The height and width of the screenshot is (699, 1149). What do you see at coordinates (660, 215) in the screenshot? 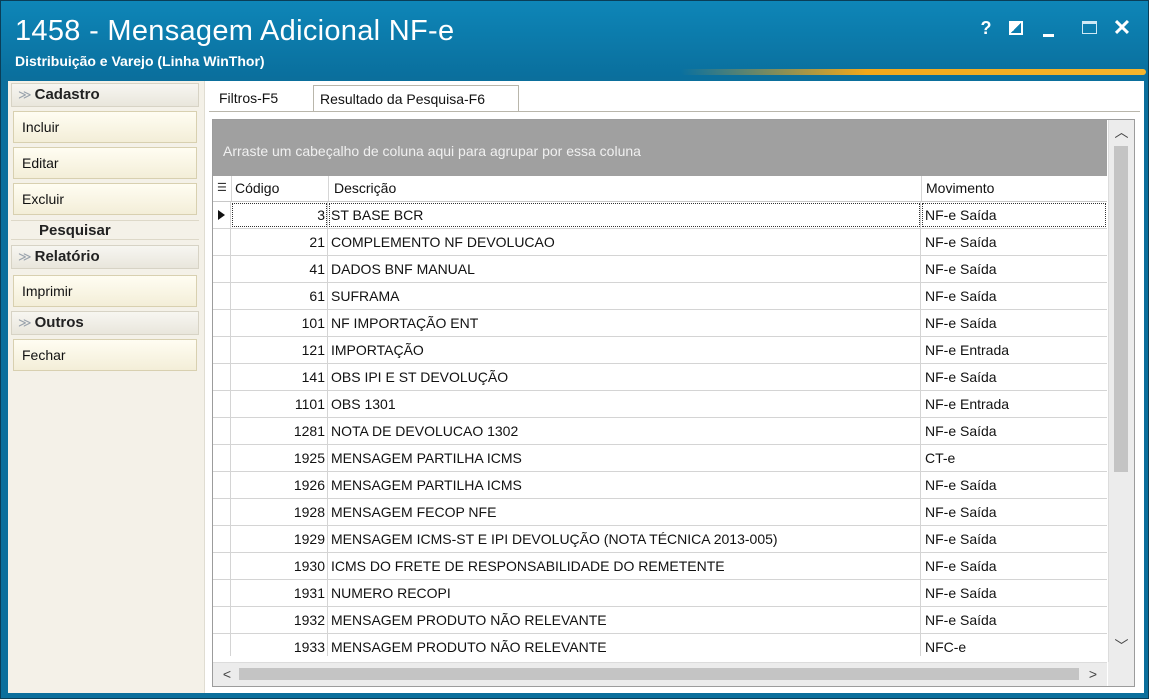
I see `table-row: 3 ST BASE BCR NF-e Saída` at bounding box center [660, 215].